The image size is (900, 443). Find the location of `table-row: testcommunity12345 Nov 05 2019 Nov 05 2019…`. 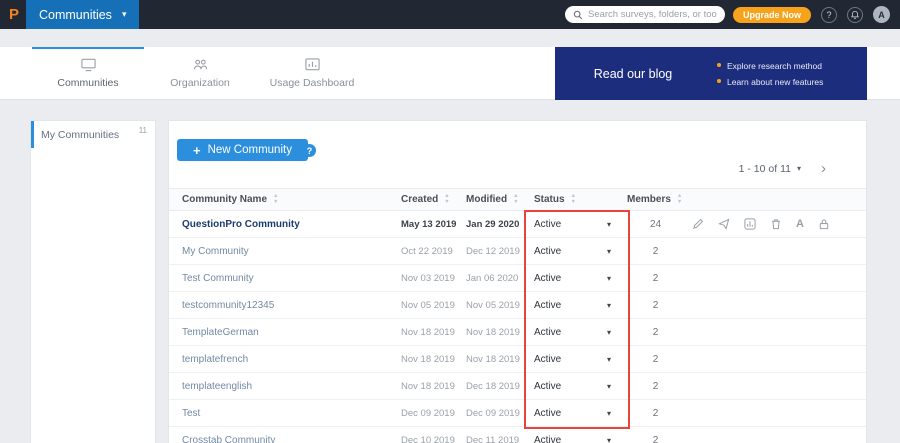

table-row: testcommunity12345 Nov 05 2019 Nov 05 2019… is located at coordinates (517, 305).